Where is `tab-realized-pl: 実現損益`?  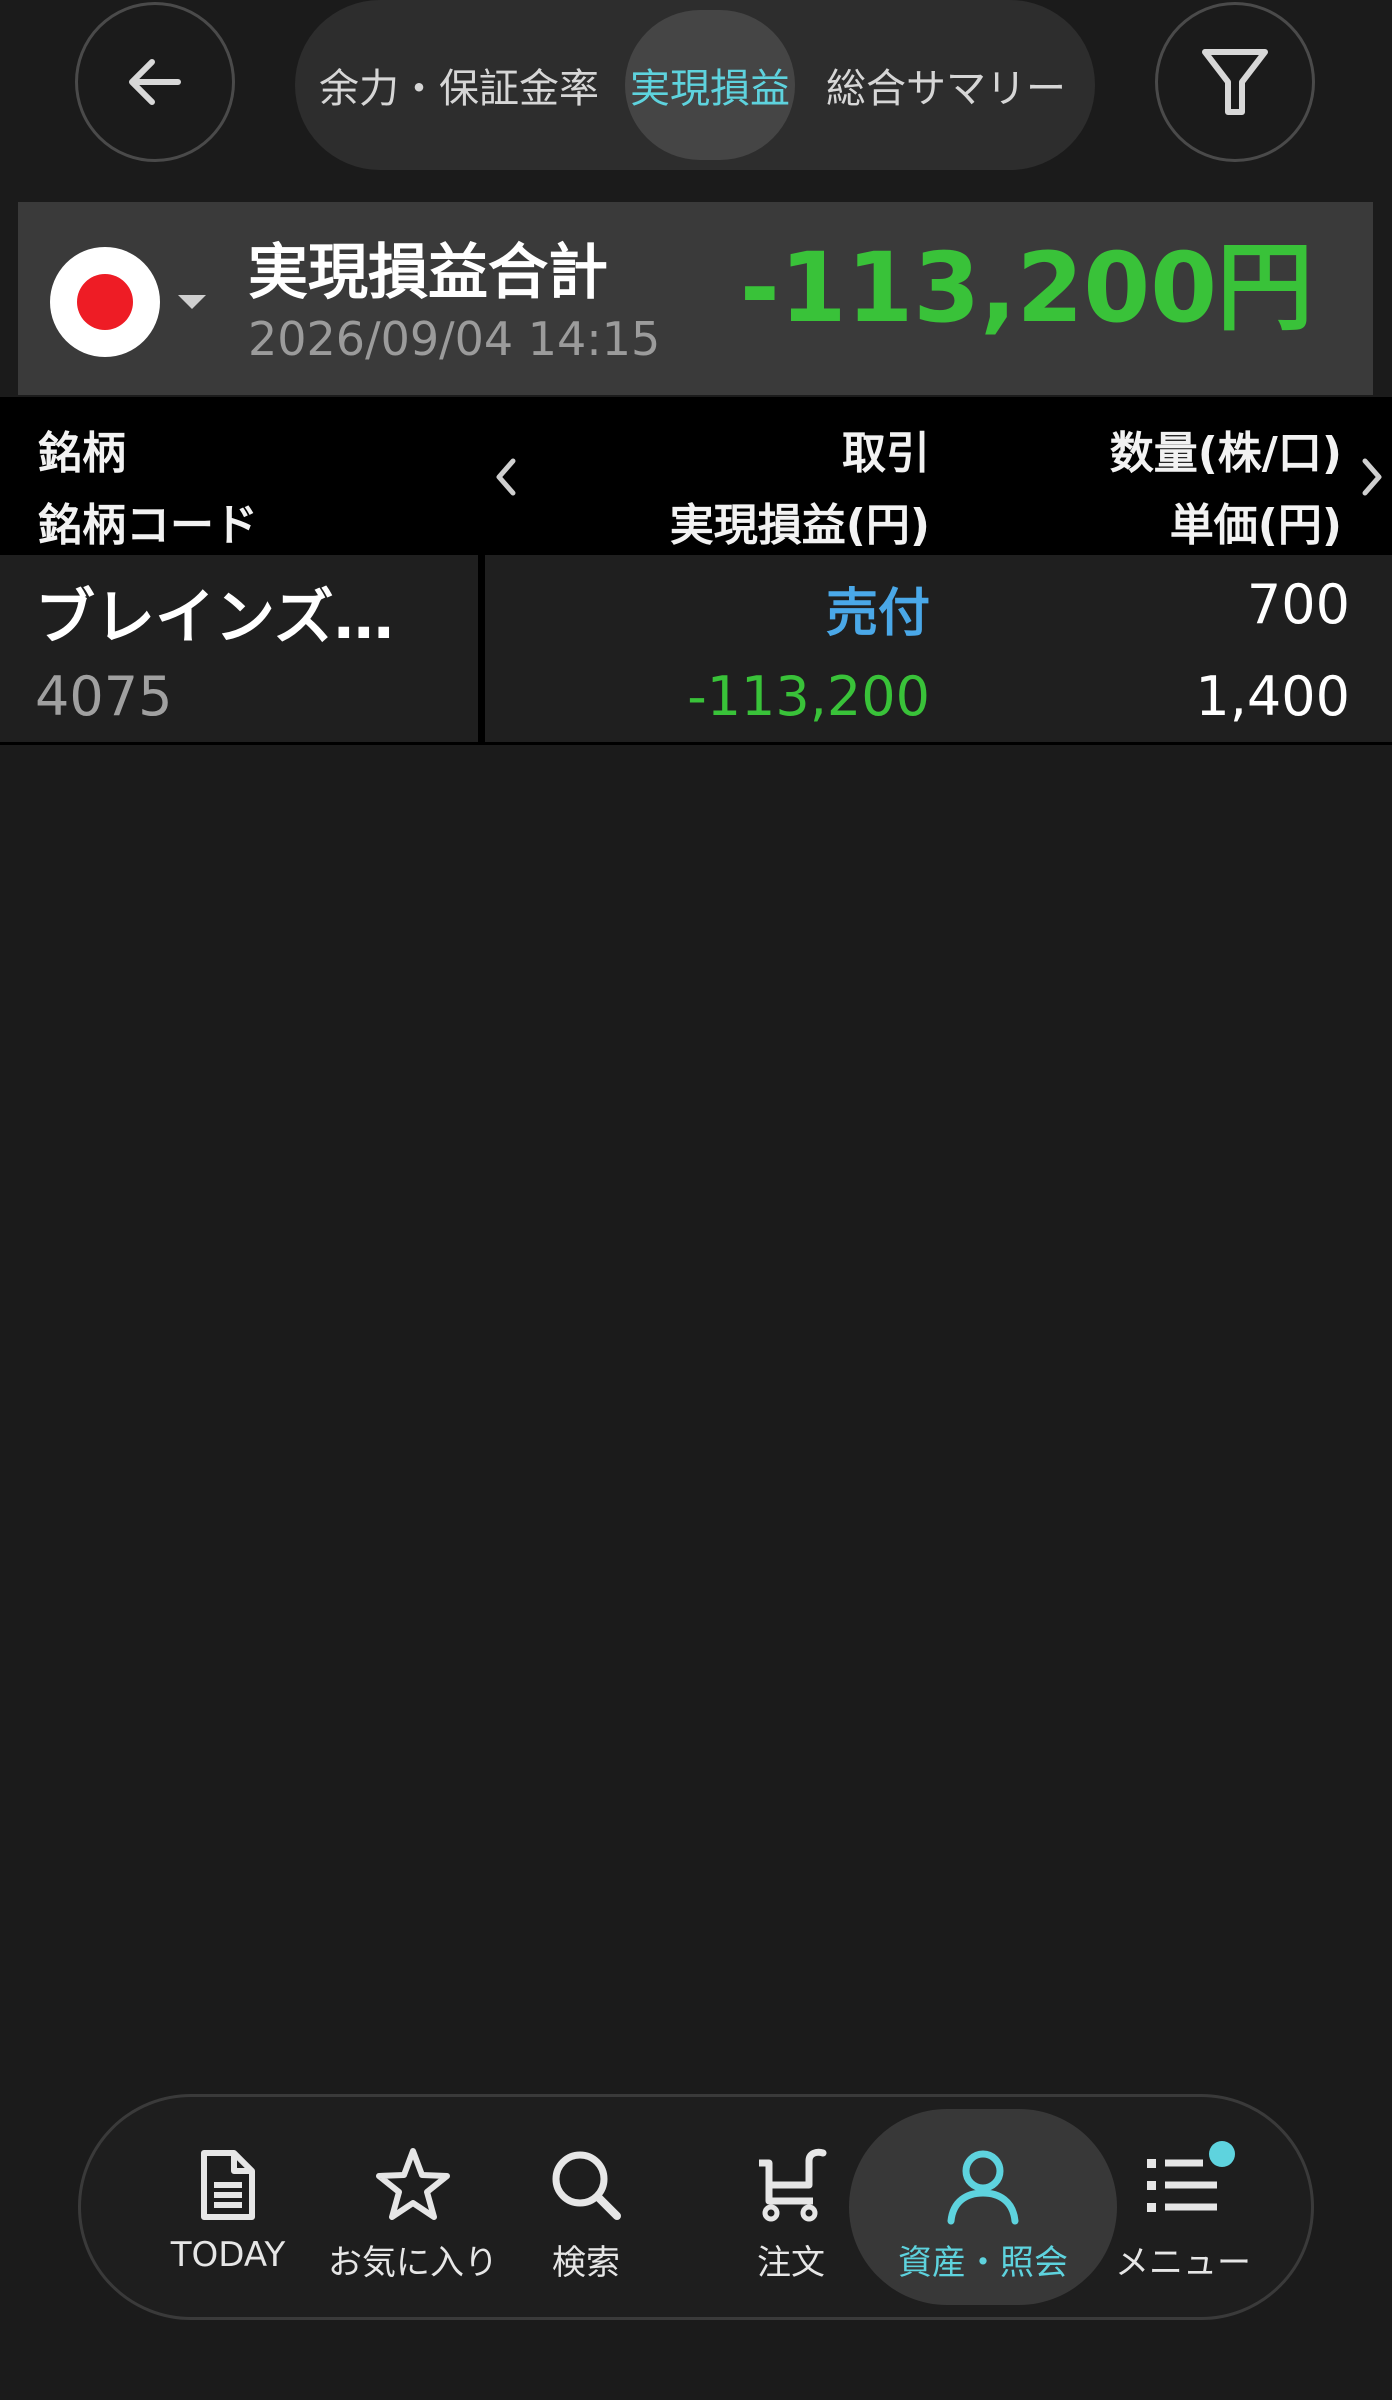
tab-realized-pl: 実現損益 is located at coordinates (710, 85).